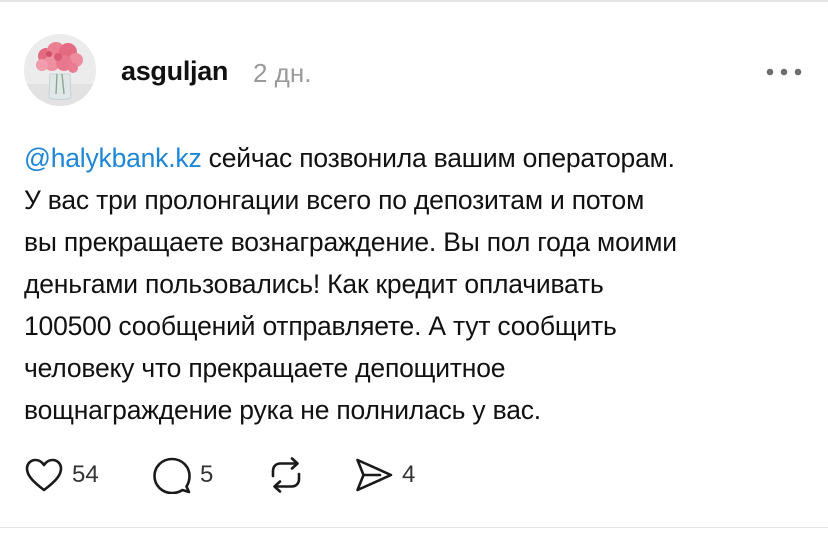 Image resolution: width=828 pixels, height=533 pixels. Describe the element at coordinates (172, 475) in the screenshot. I see `reply-bubble-icon` at that location.